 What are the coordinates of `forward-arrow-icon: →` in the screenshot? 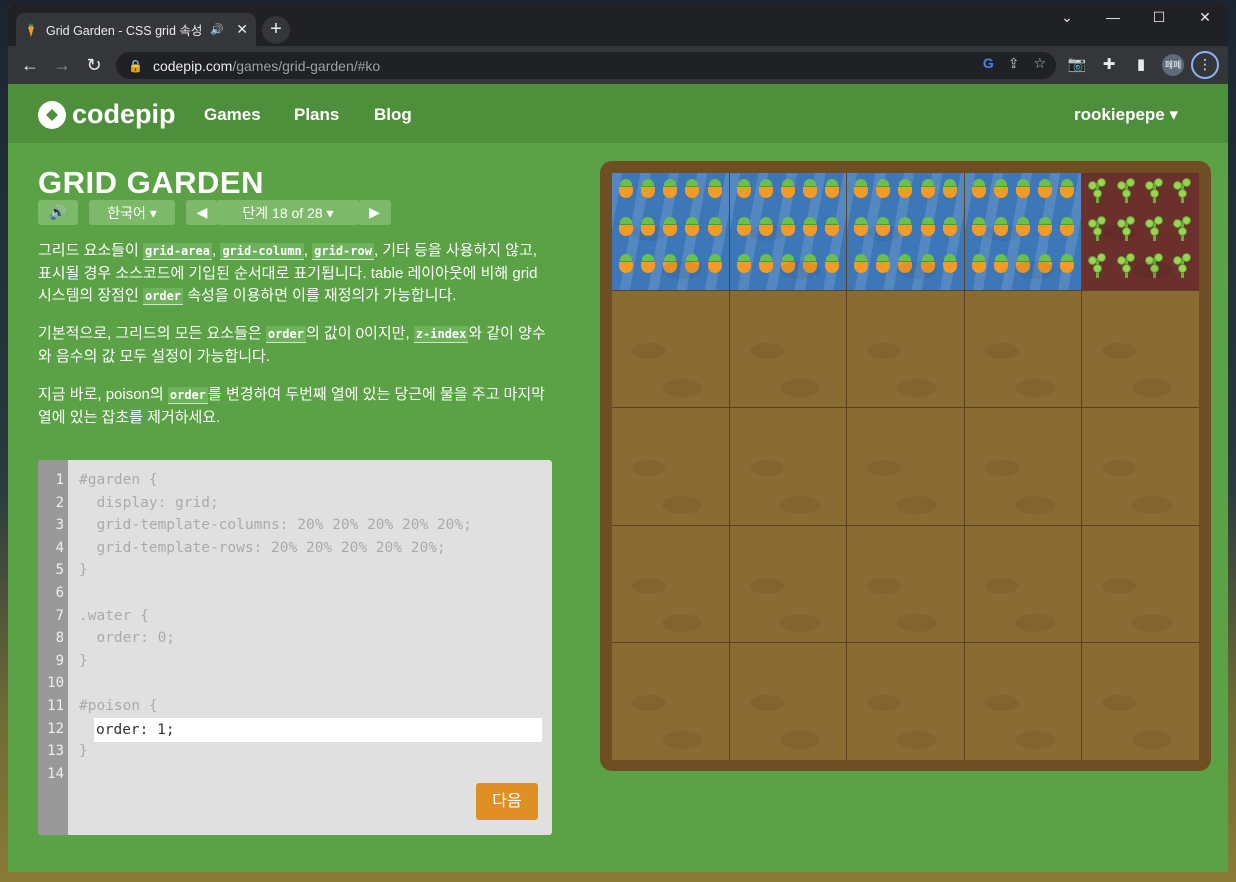 It's located at (62, 65).